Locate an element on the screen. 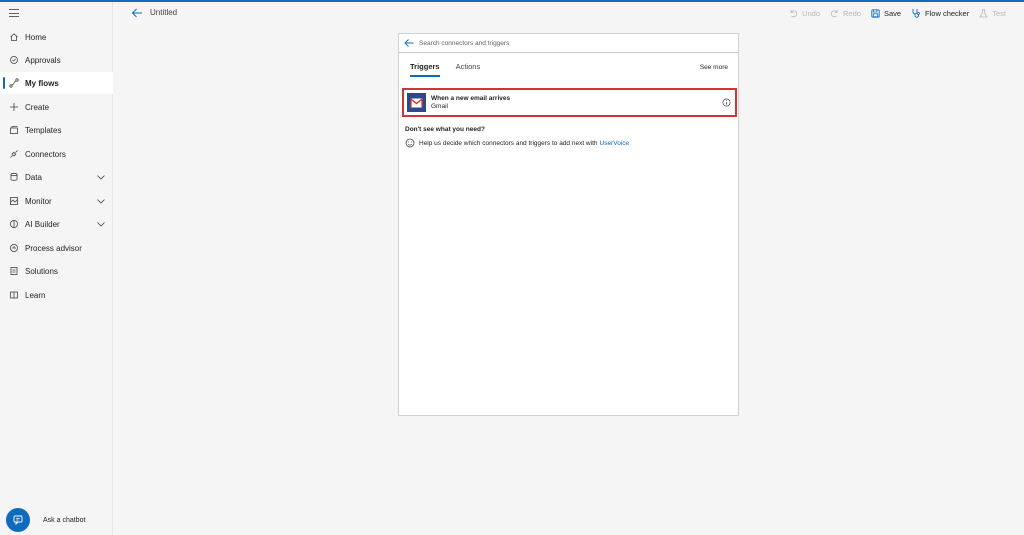 The height and width of the screenshot is (535, 1024). save-icon is located at coordinates (875, 13).